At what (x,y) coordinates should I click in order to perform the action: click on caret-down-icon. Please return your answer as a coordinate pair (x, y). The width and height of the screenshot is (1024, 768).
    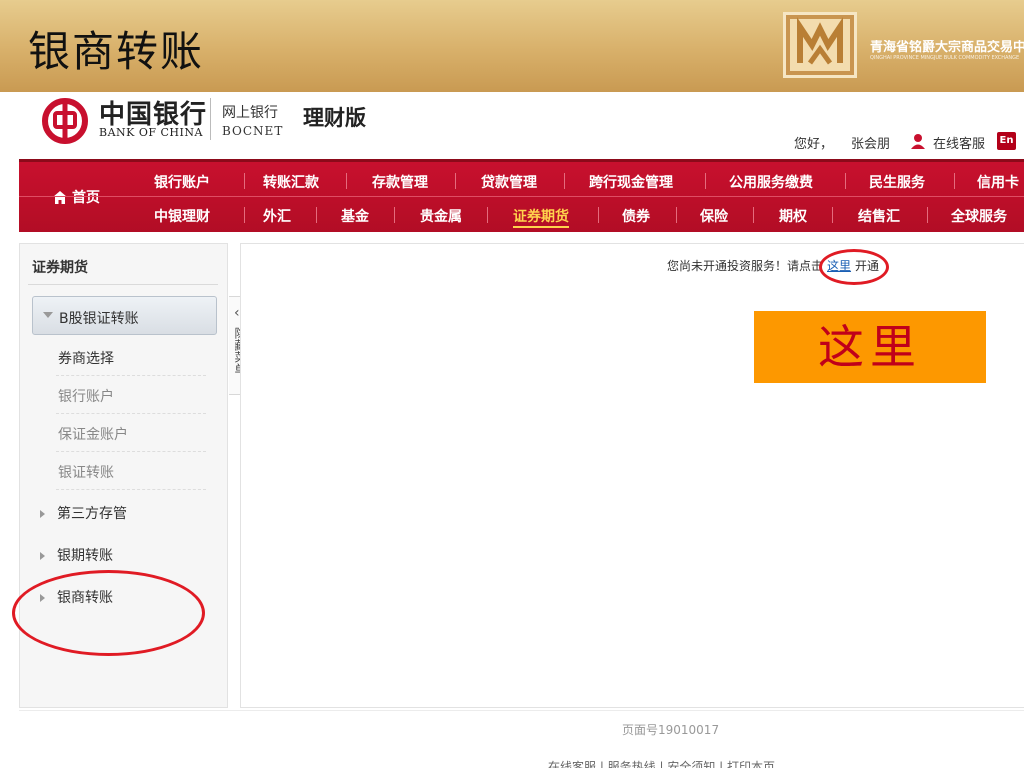
    Looking at the image, I should click on (48, 315).